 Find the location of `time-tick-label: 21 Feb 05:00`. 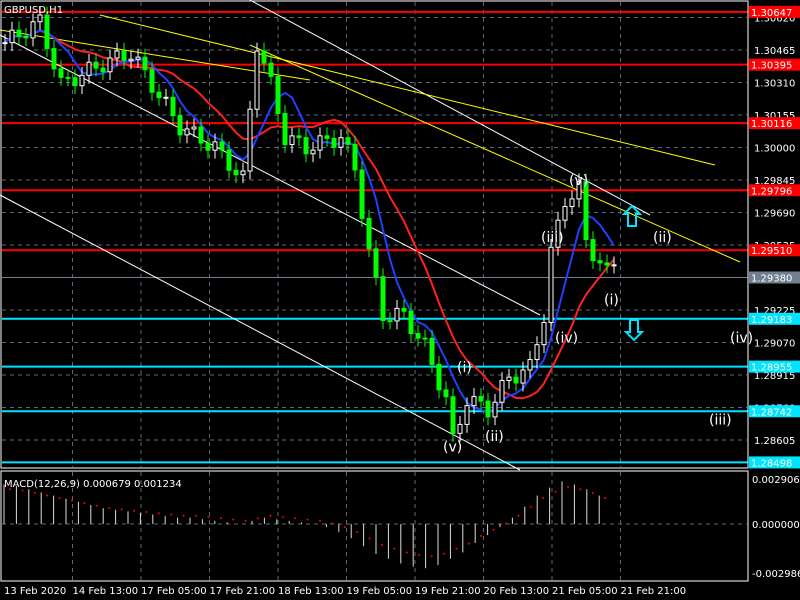

time-tick-label: 21 Feb 05:00 is located at coordinates (585, 591).